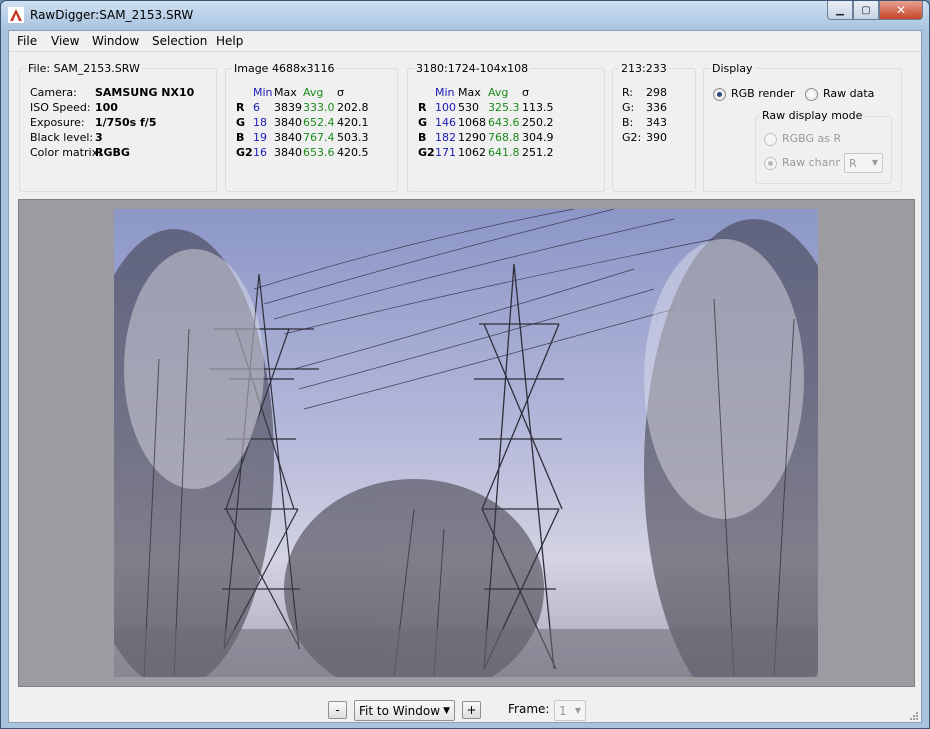 This screenshot has height=729, width=930. Describe the element at coordinates (848, 93) in the screenshot. I see `raw-data-label: Raw data` at that location.